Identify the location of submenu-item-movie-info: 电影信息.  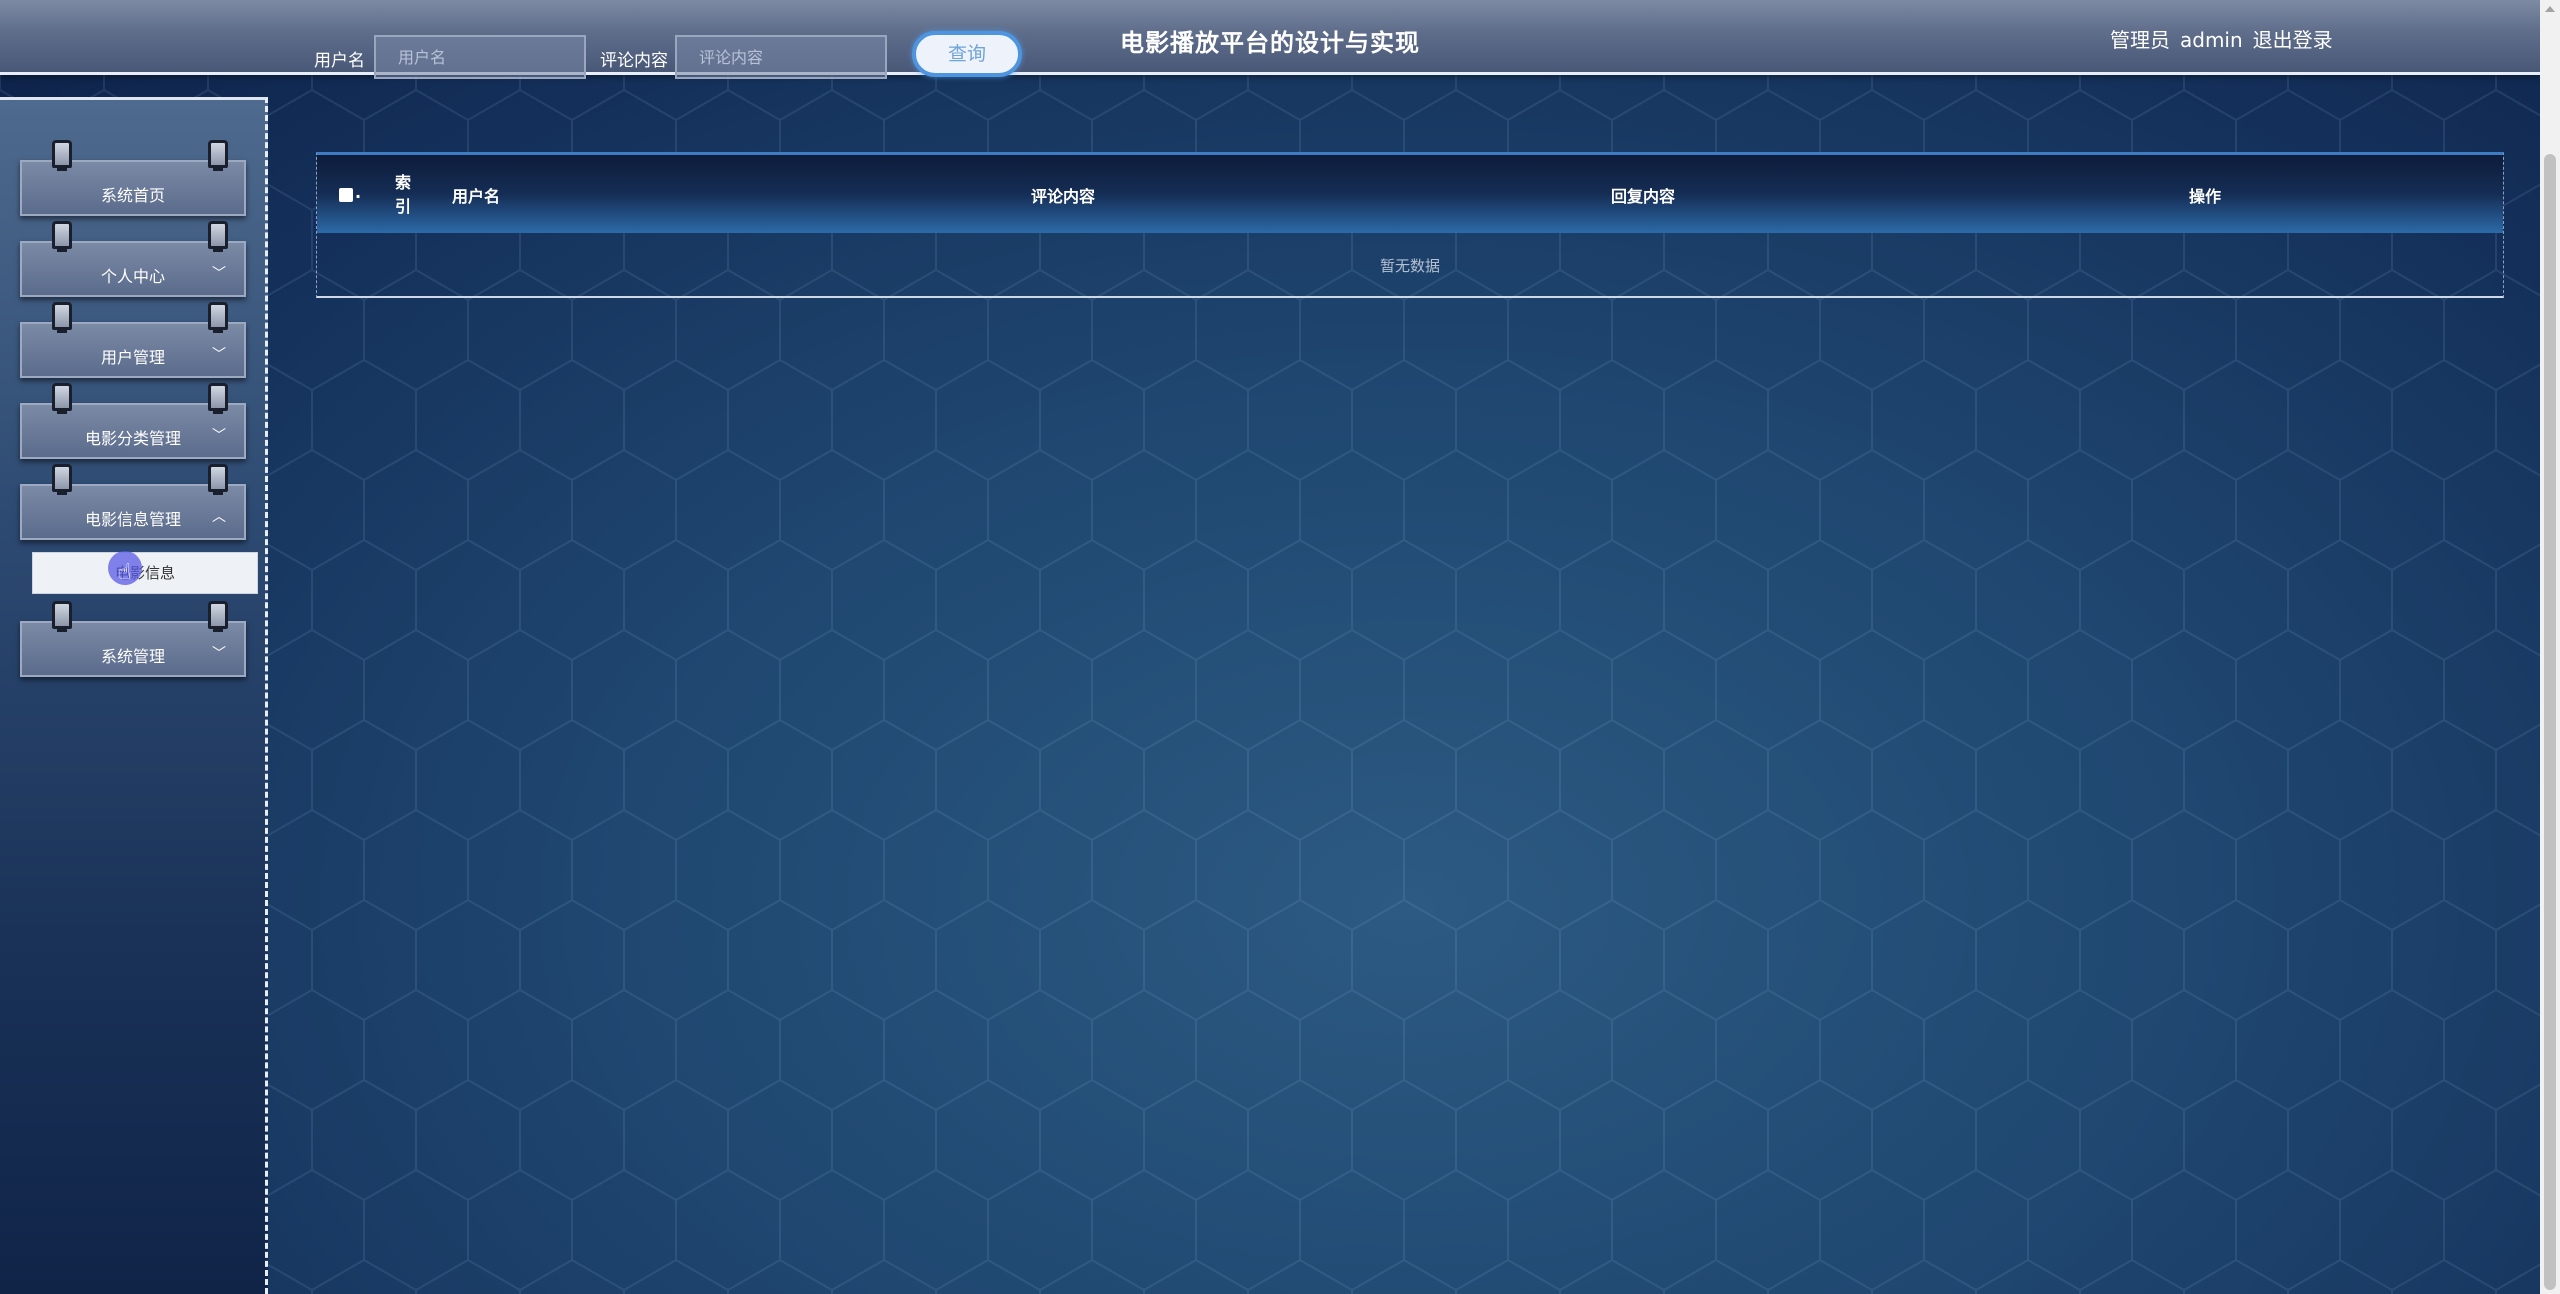
(145, 573).